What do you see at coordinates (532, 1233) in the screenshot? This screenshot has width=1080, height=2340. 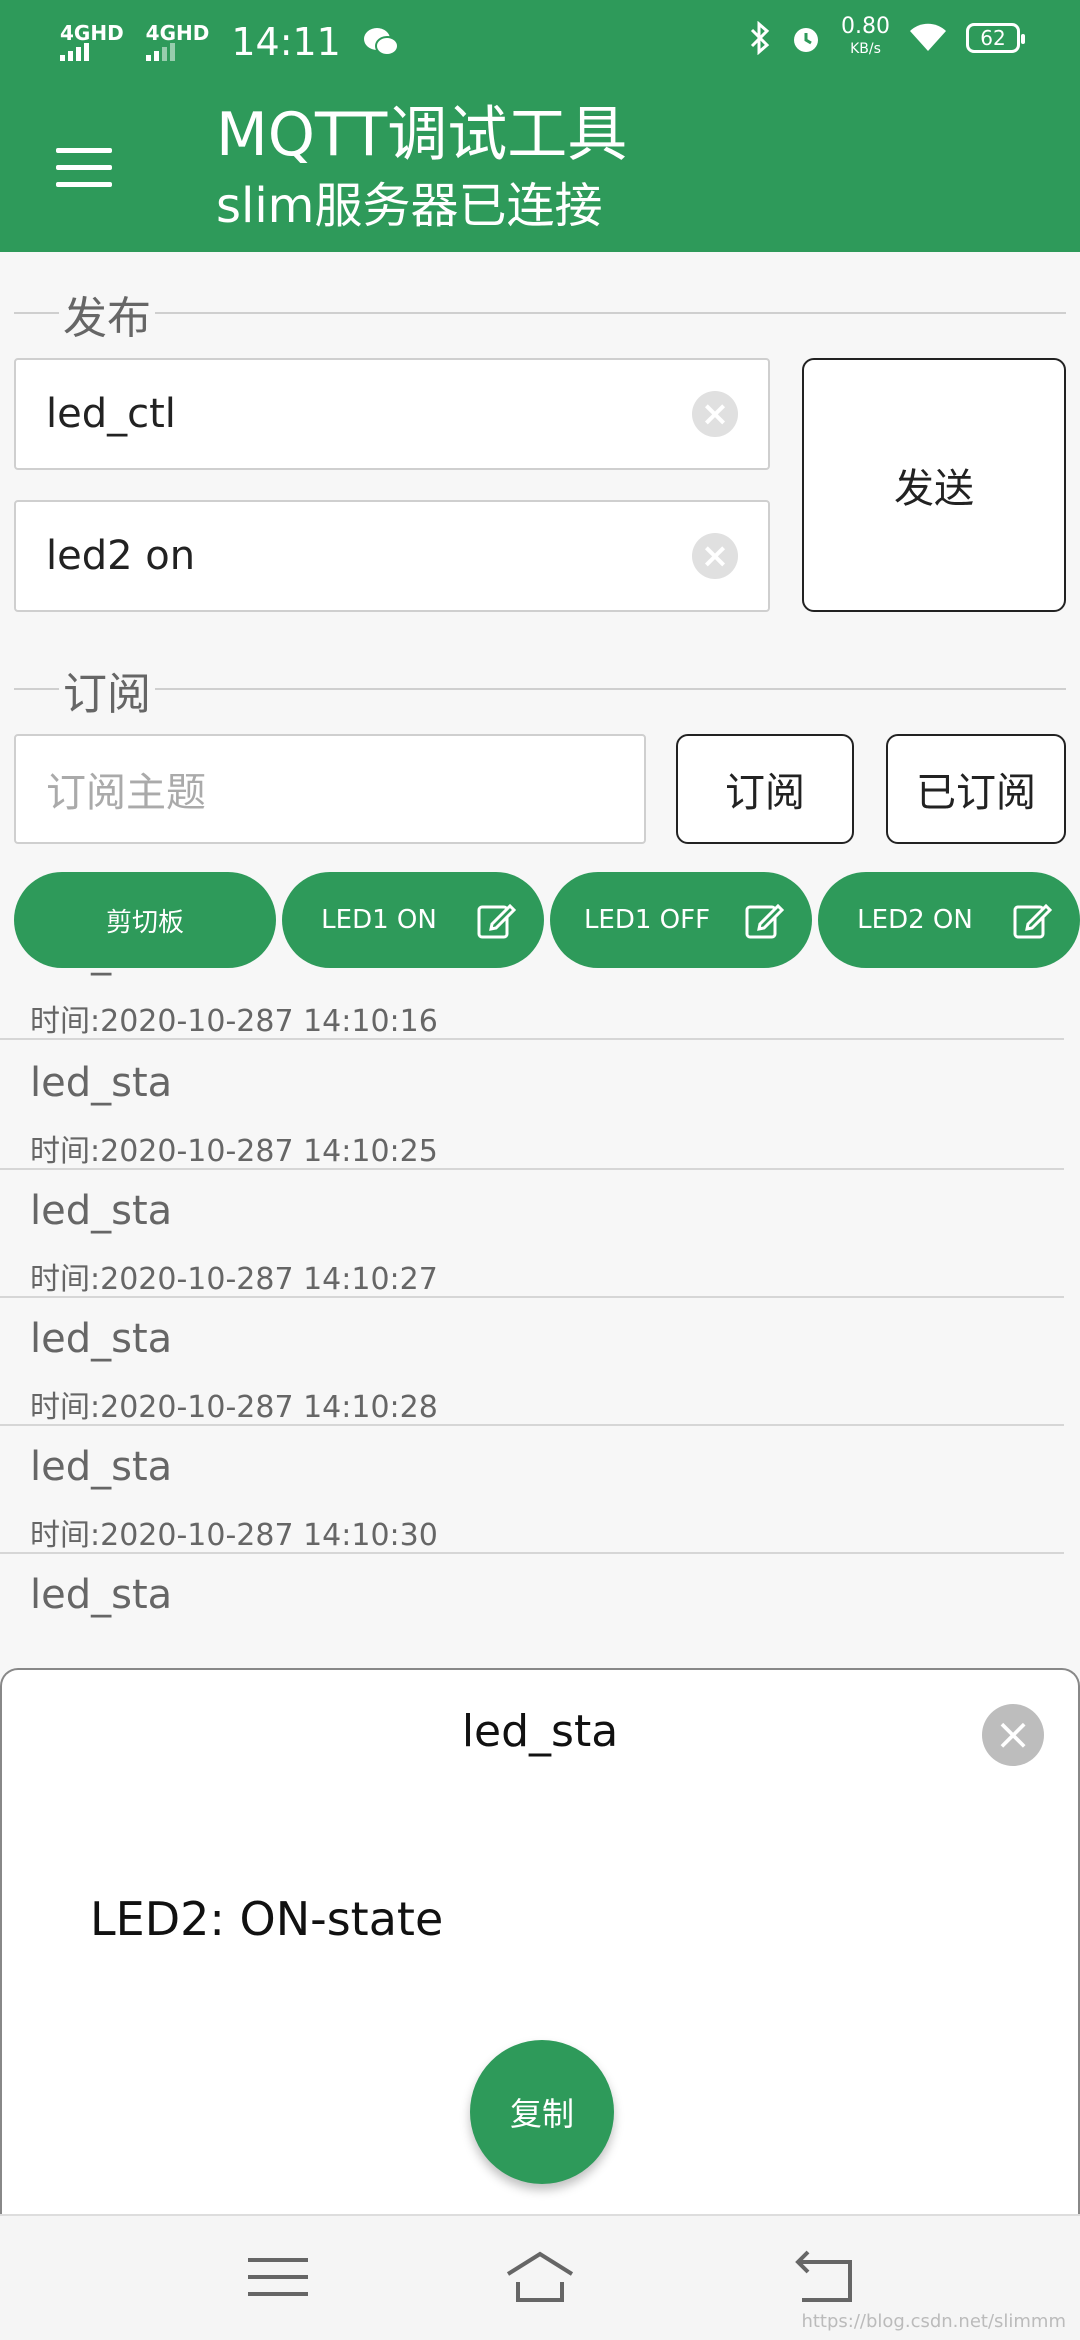 I see `list-item: led_sta 时间:2020-10-287 14:10:27` at bounding box center [532, 1233].